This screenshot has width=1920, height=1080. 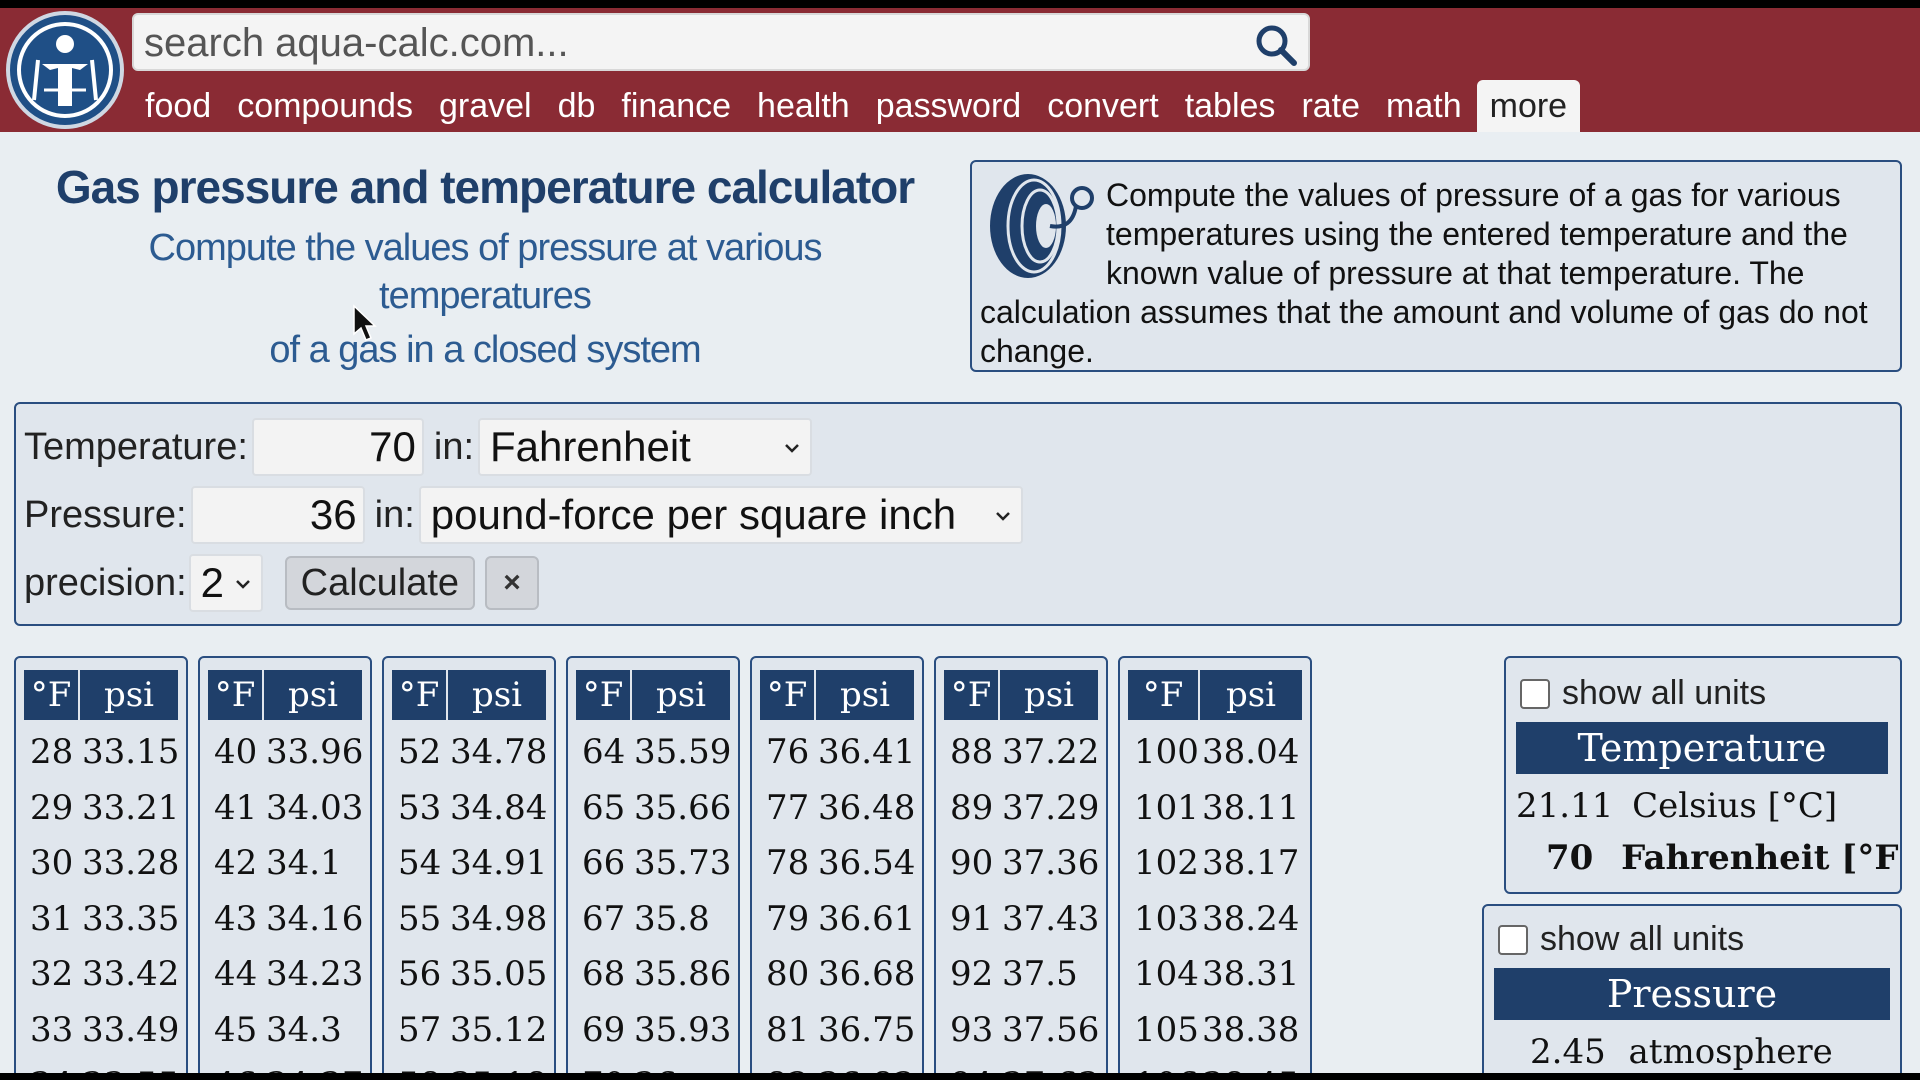 I want to click on nav-item-db: db, so click(x=577, y=106).